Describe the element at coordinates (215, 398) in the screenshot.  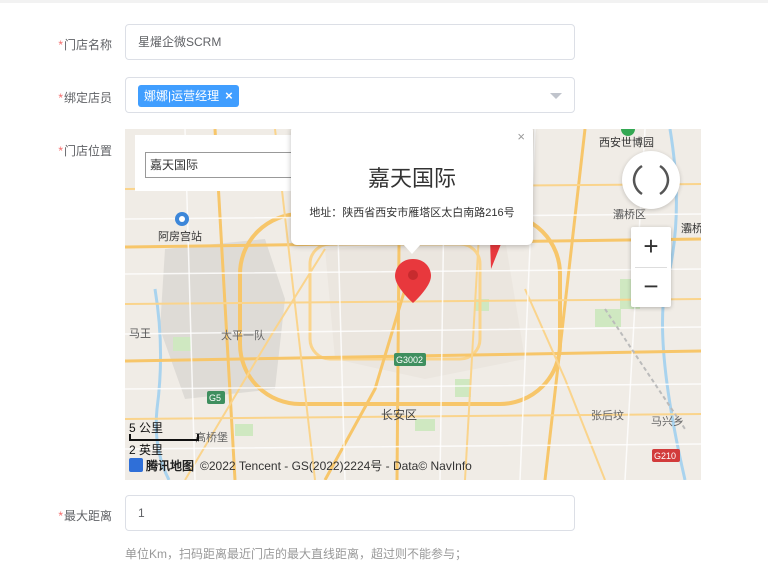
I see `svg-text: G5` at that location.